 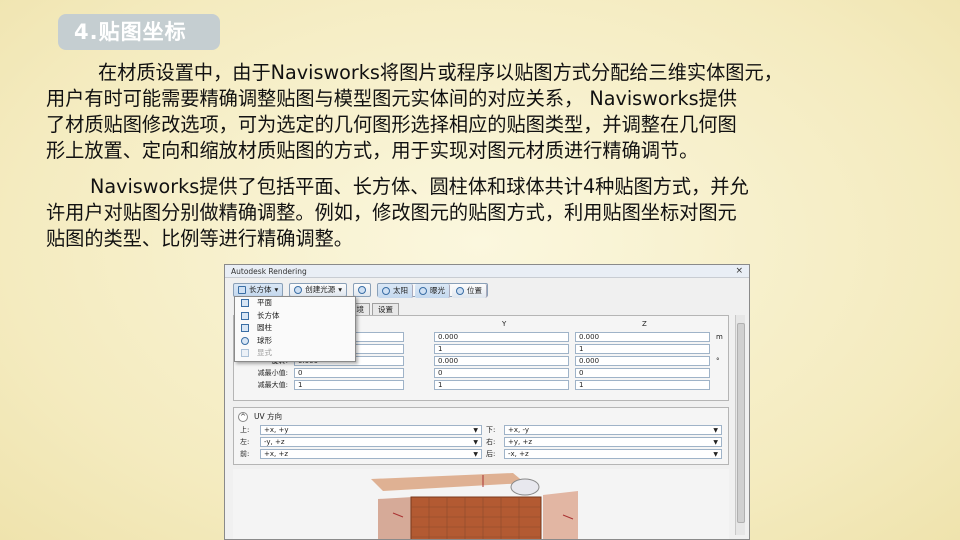 What do you see at coordinates (349, 373) in the screenshot?
I see `min-x-field: 0` at bounding box center [349, 373].